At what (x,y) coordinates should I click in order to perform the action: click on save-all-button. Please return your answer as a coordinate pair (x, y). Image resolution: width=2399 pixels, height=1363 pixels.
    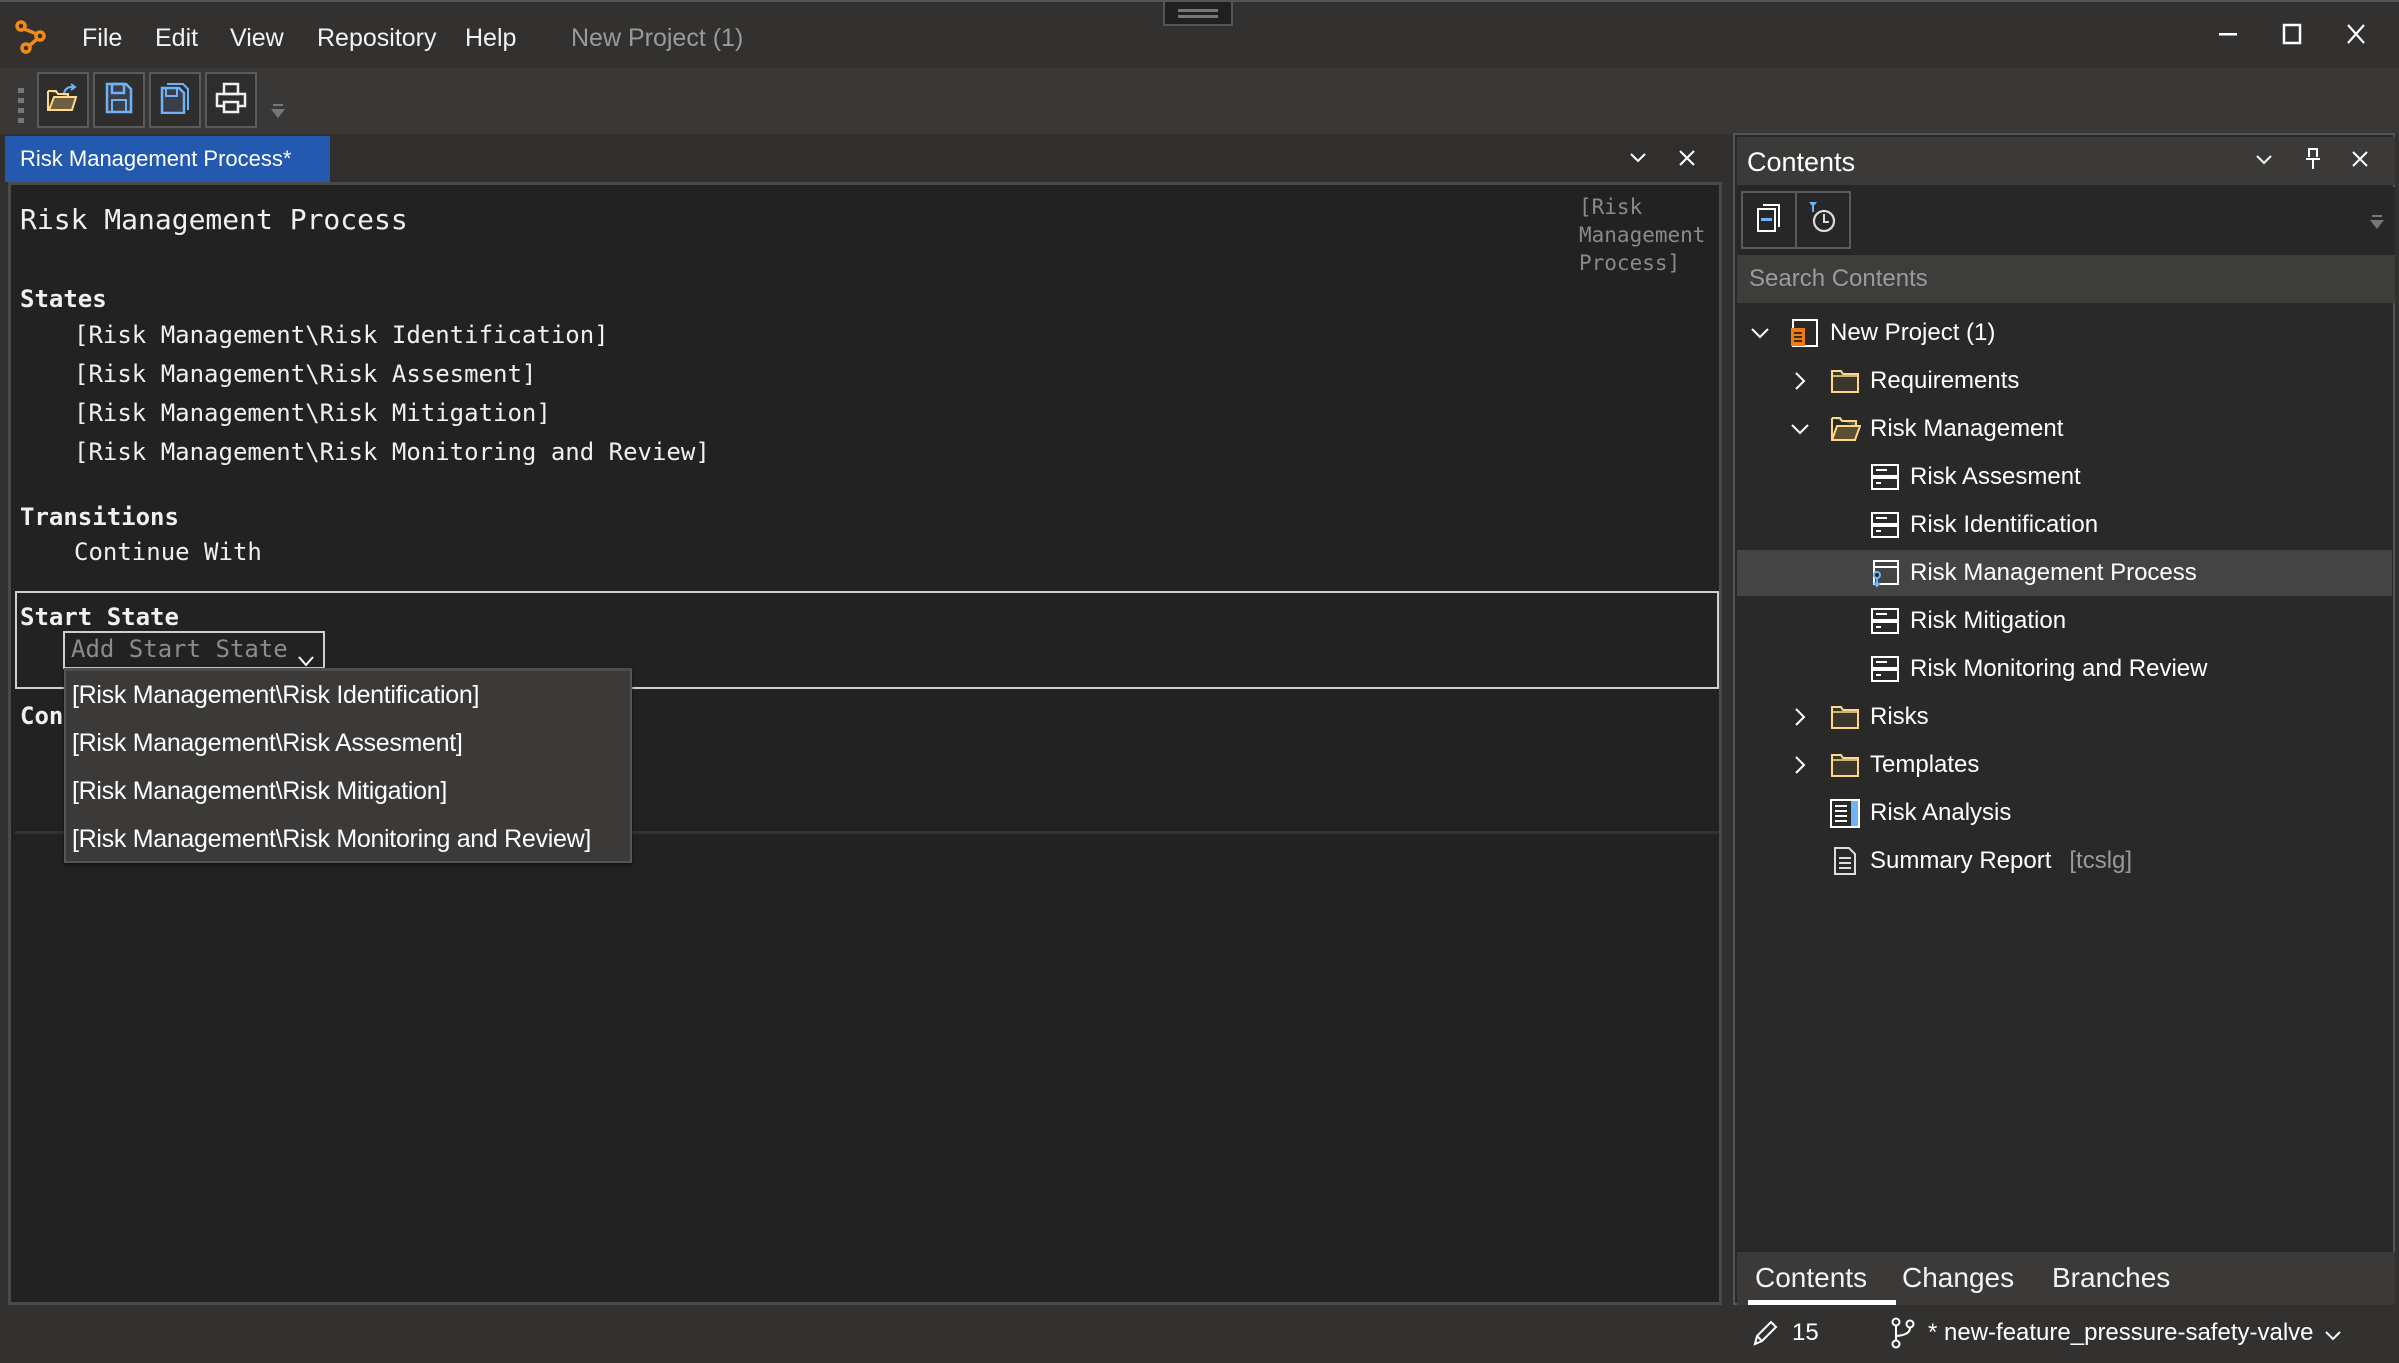
    Looking at the image, I should click on (175, 100).